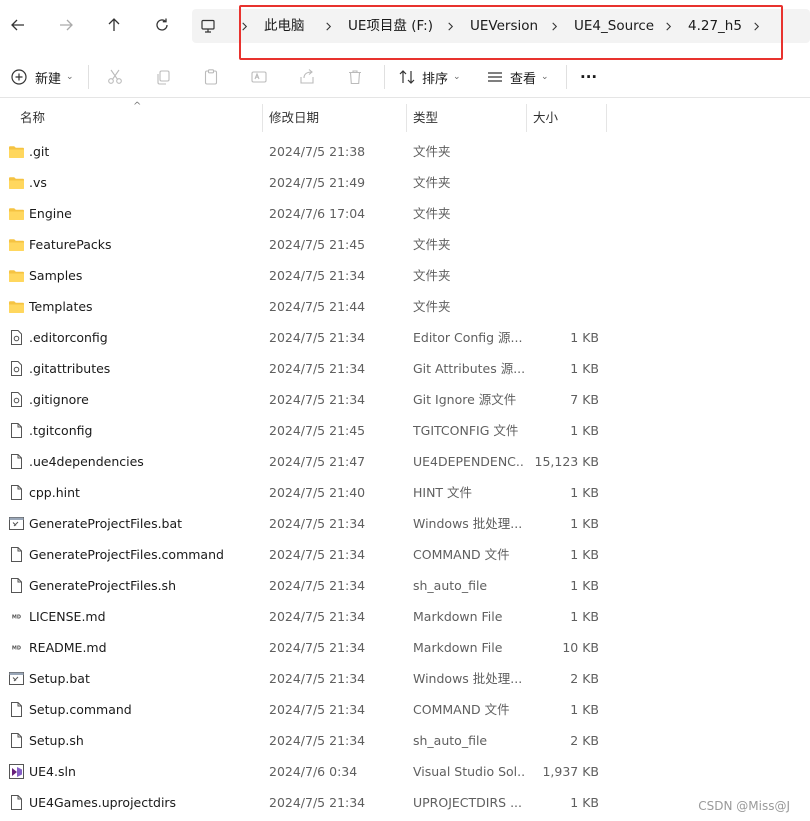 The width and height of the screenshot is (810, 821). Describe the element at coordinates (19, 77) in the screenshot. I see `plus-circle-icon` at that location.